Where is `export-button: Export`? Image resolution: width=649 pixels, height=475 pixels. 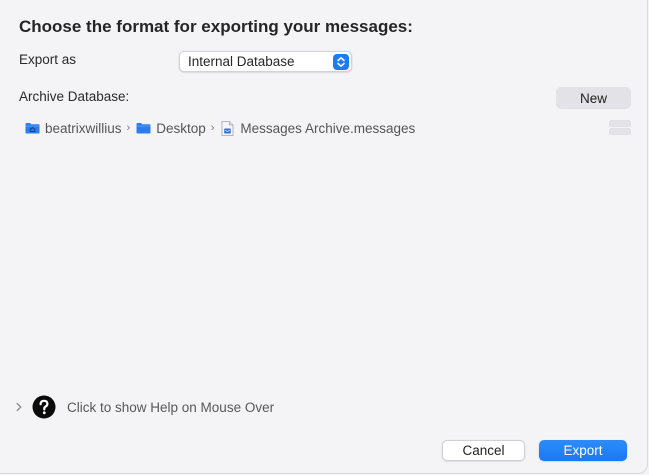
export-button: Export is located at coordinates (583, 450).